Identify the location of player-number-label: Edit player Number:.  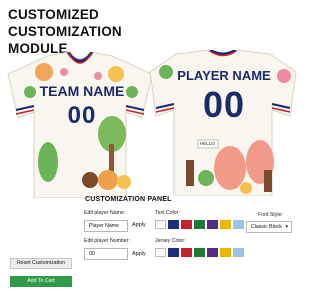
(107, 241).